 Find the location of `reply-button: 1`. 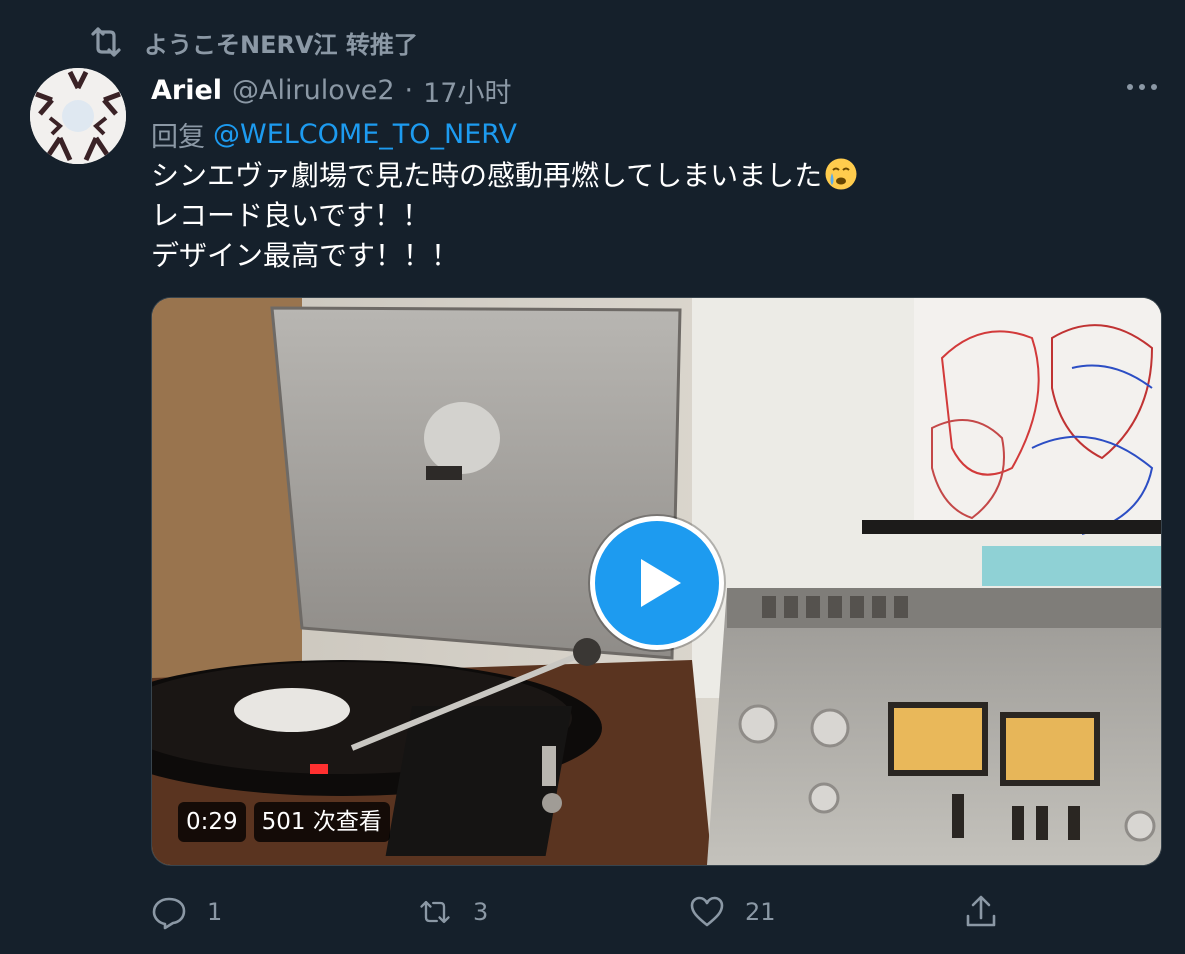

reply-button: 1 is located at coordinates (186, 912).